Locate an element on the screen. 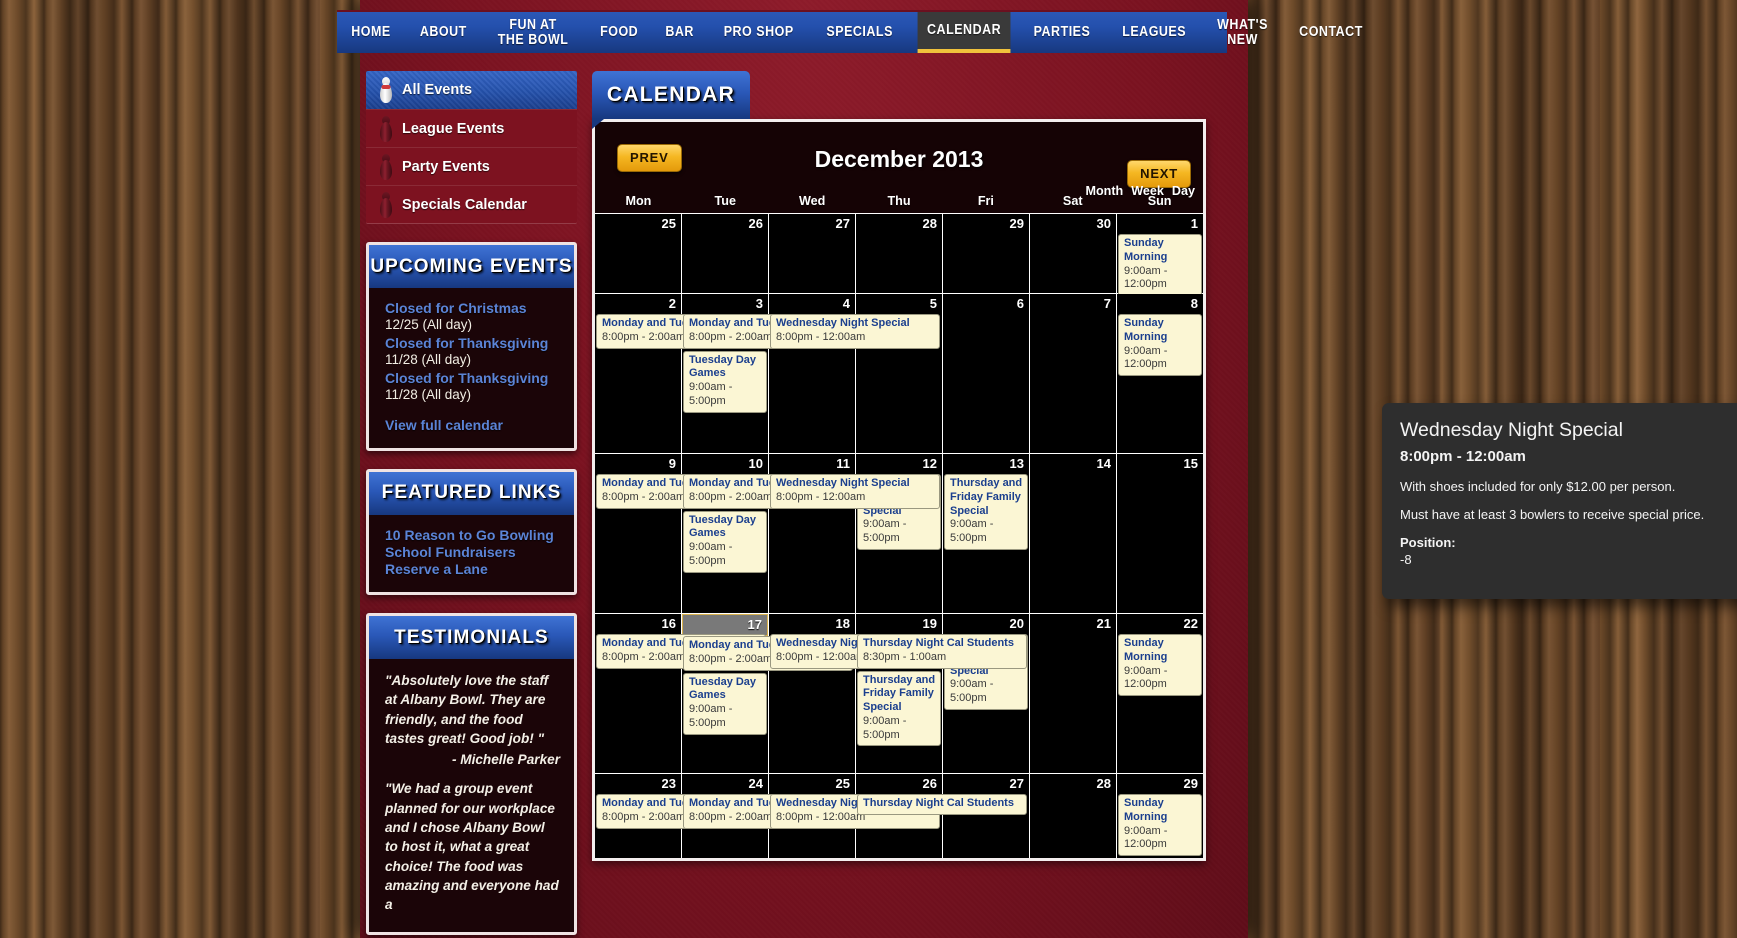  nav-item-fun-at-the-bowl: FUN AT THE BOWL is located at coordinates (534, 32).